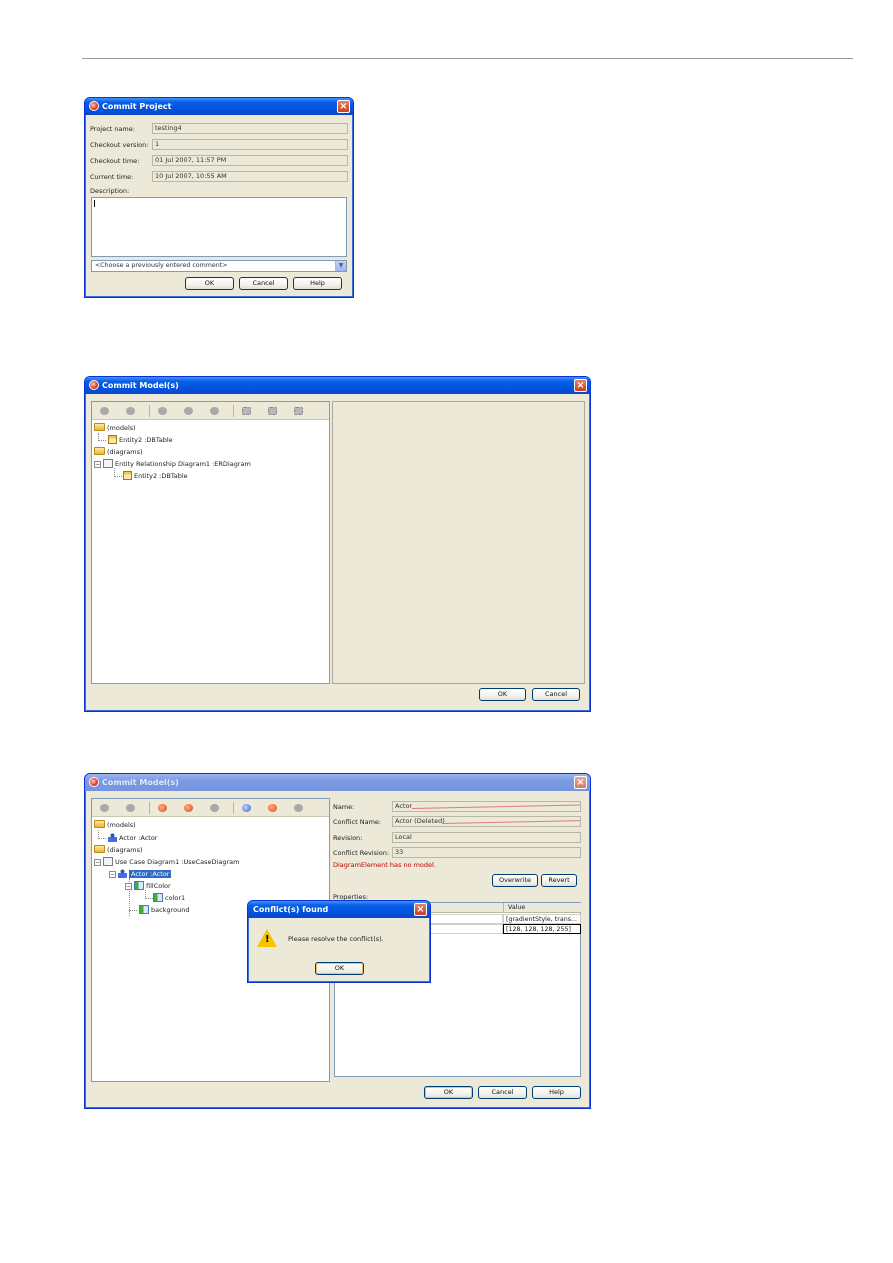  What do you see at coordinates (140, 874) in the screenshot?
I see `tree-node-selected-actor: − Actor :Actor` at bounding box center [140, 874].